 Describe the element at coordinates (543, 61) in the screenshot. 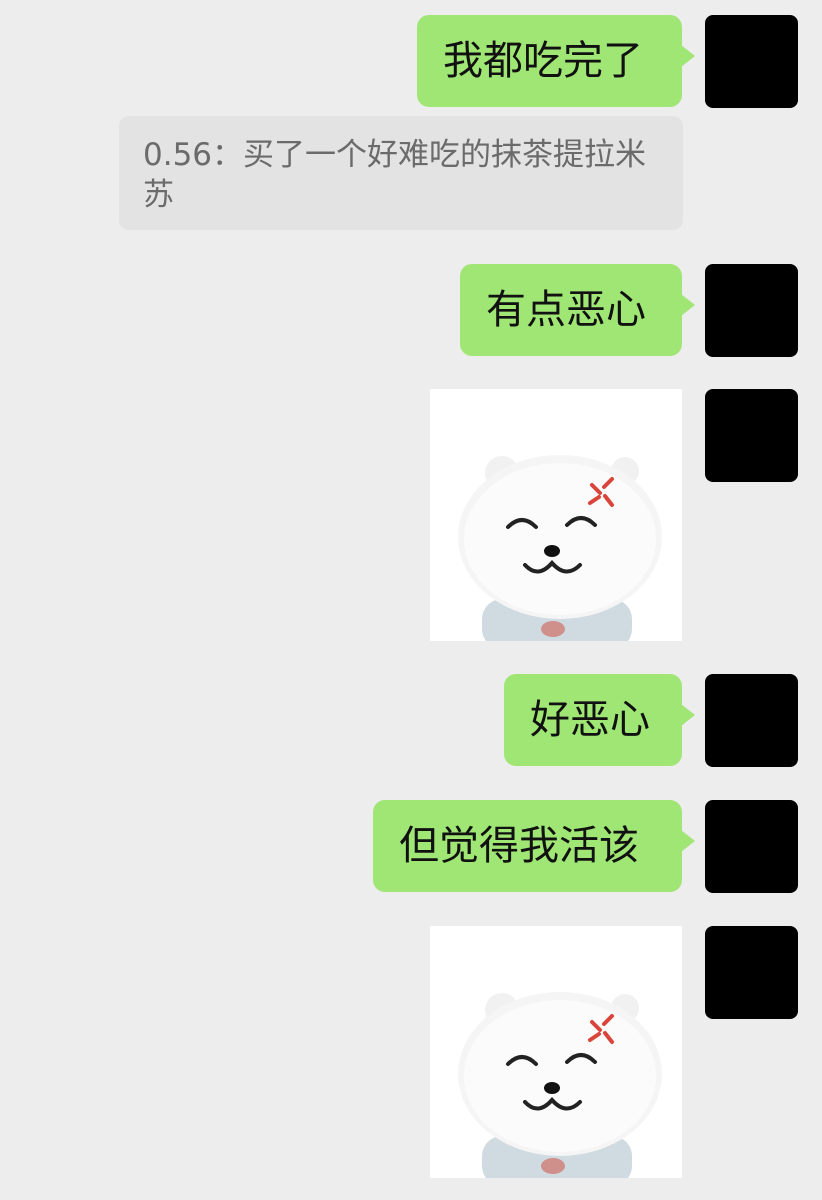

I see `message-text: 我都吃完了` at that location.